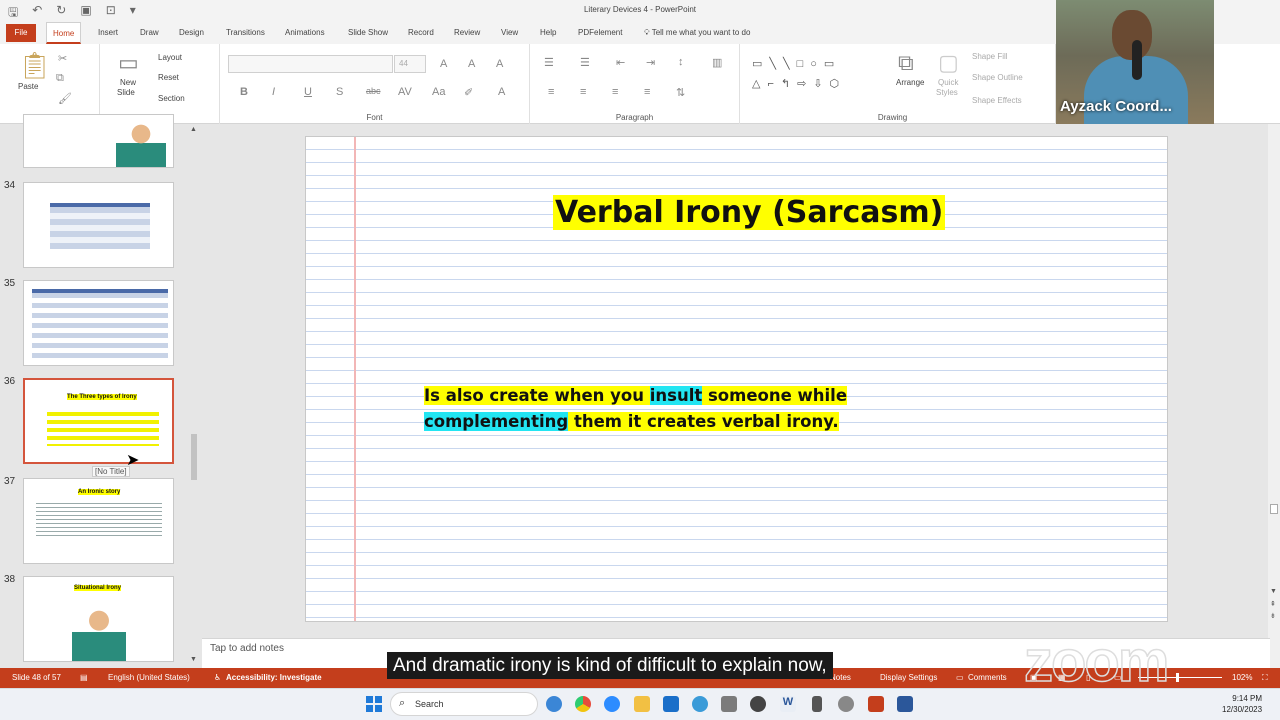 This screenshot has width=1280, height=720. I want to click on settings-icon, so click(846, 704).